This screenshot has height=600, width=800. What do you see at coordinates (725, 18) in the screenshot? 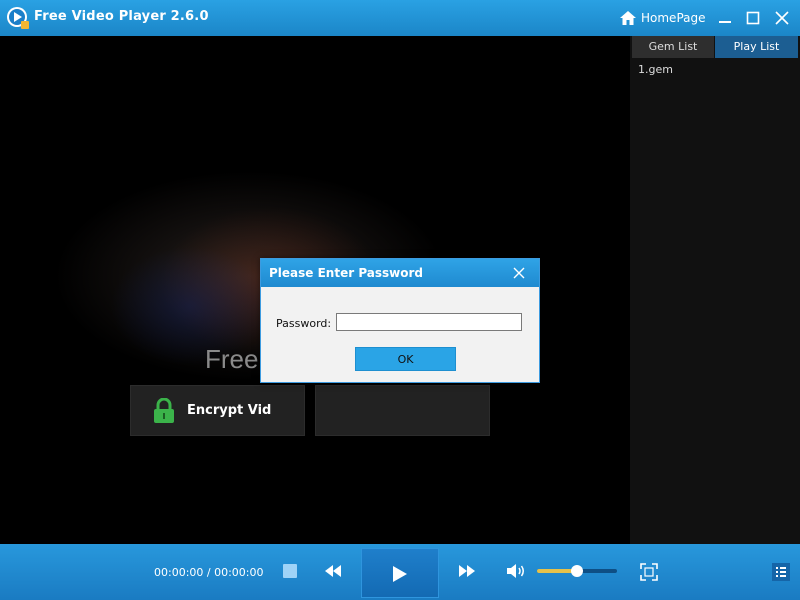
I see `minimize-icon` at bounding box center [725, 18].